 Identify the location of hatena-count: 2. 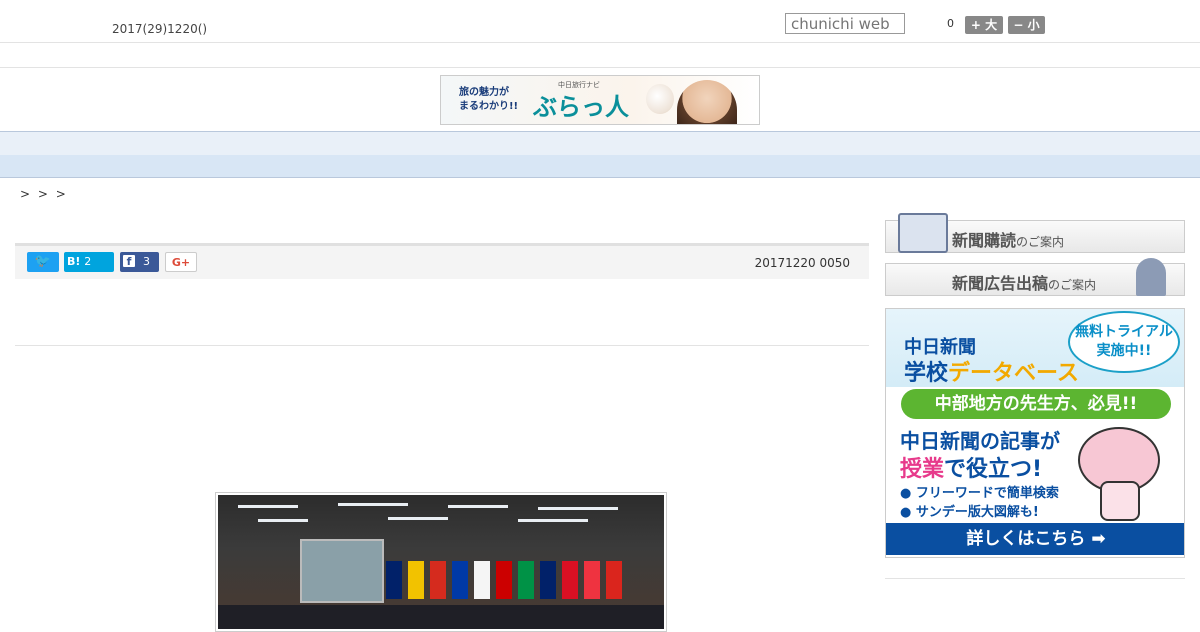
(88, 261).